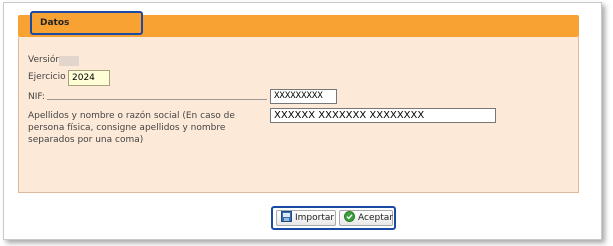 This screenshot has width=613, height=246. I want to click on nif-label: NIF:, so click(36, 97).